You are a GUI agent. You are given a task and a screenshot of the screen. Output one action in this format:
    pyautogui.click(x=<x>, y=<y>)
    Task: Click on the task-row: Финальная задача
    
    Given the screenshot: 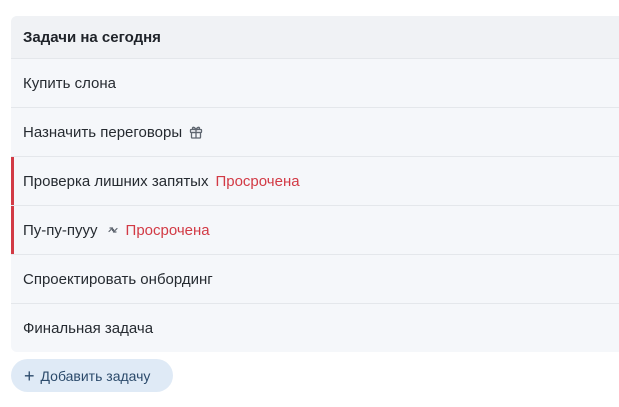 What is the action you would take?
    pyautogui.click(x=315, y=328)
    